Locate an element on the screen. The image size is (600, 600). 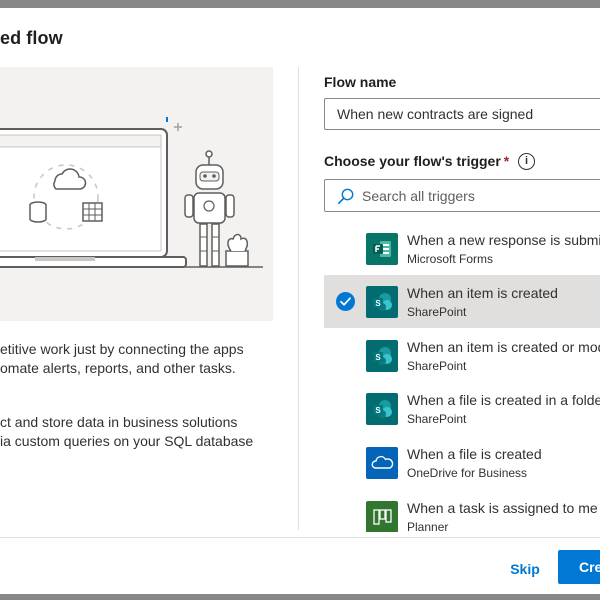
trigger-title: When an item is created or modified is located at coordinates (503, 347).